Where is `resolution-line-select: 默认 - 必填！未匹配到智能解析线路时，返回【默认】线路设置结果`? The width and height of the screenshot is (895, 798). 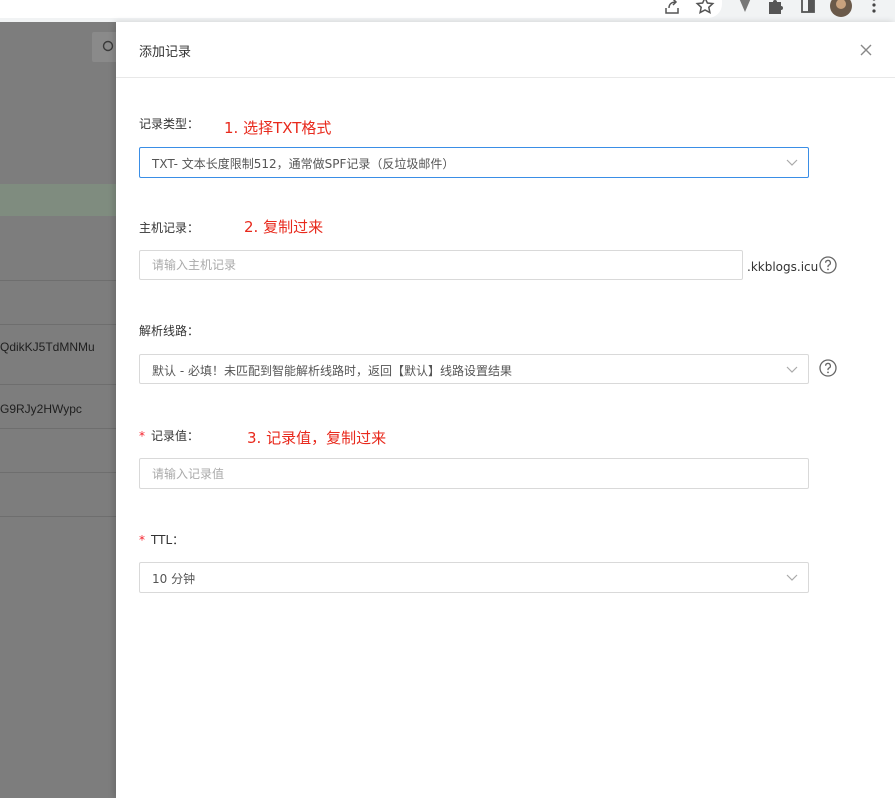
resolution-line-select: 默认 - 必填！未匹配到智能解析线路时，返回【默认】线路设置结果 is located at coordinates (474, 369).